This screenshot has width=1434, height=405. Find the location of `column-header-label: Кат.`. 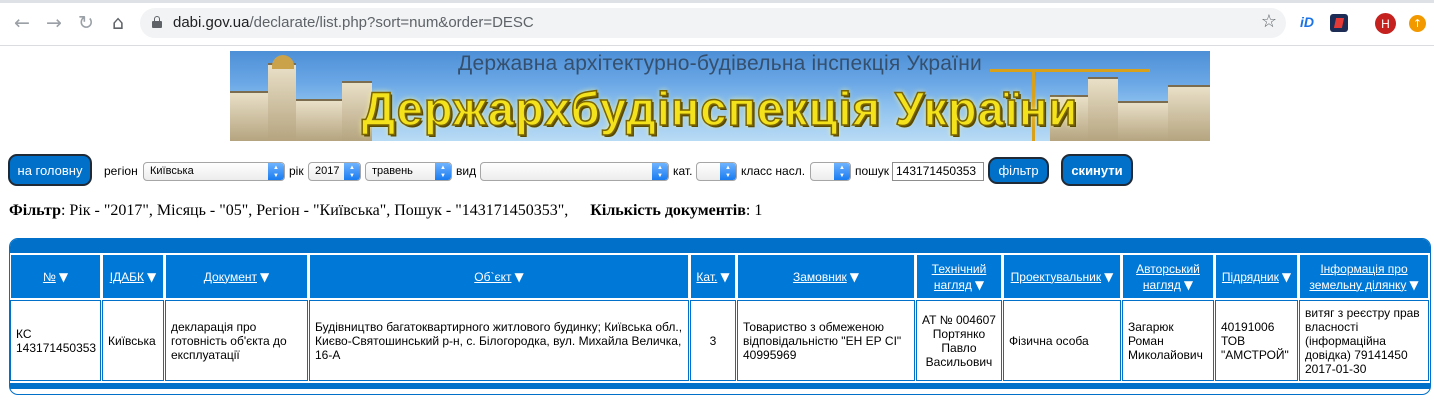

column-header-label: Кат. is located at coordinates (707, 276).